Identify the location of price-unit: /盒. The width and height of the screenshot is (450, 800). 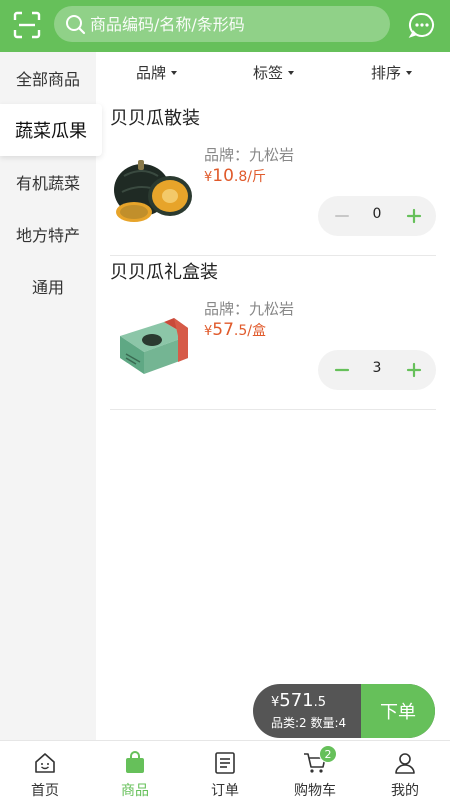
(256, 331).